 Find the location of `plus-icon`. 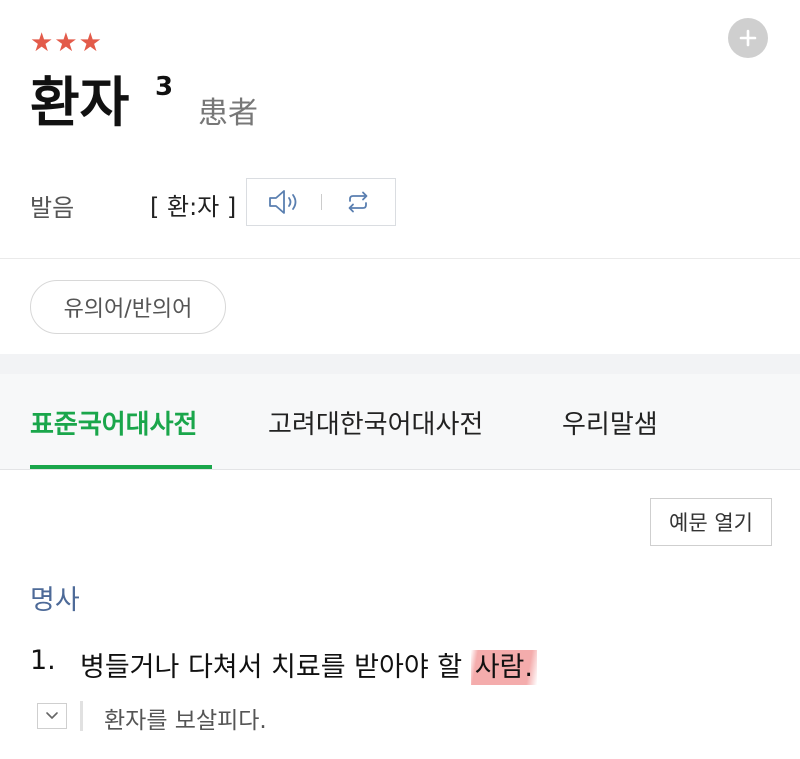

plus-icon is located at coordinates (748, 38).